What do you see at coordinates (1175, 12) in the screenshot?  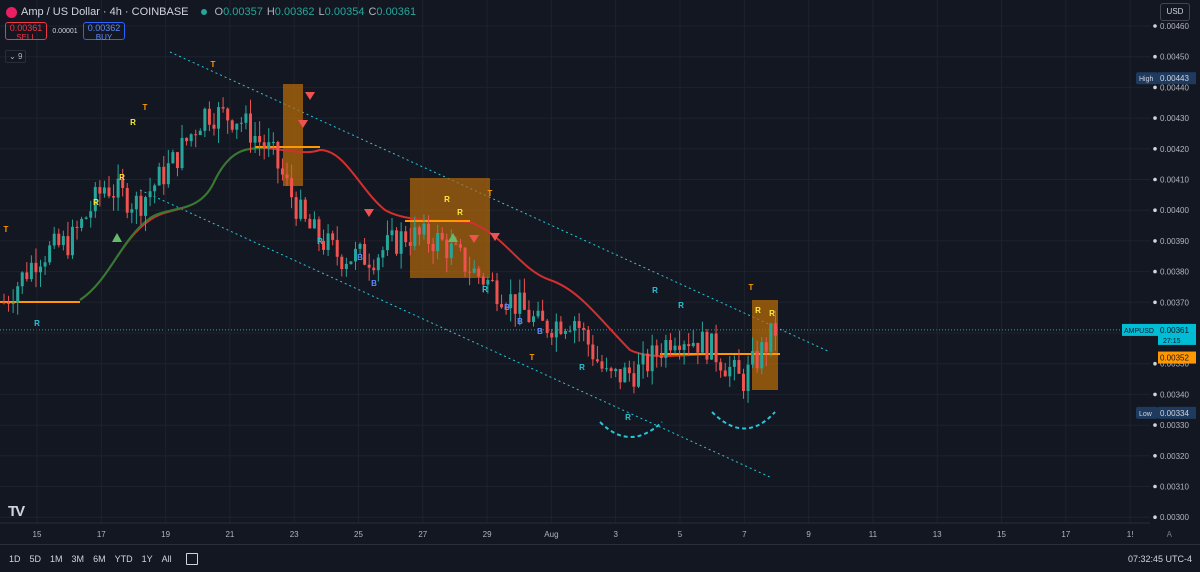 I see `currency-selector: USD` at bounding box center [1175, 12].